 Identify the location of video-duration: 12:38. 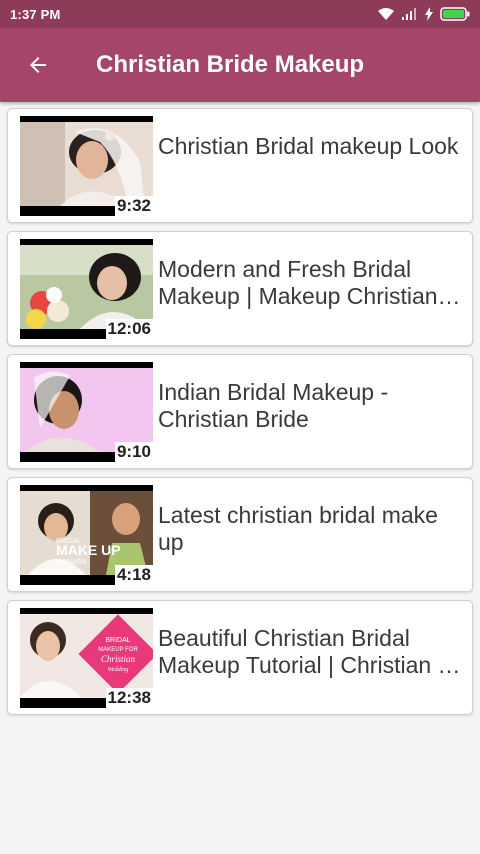
(129, 698).